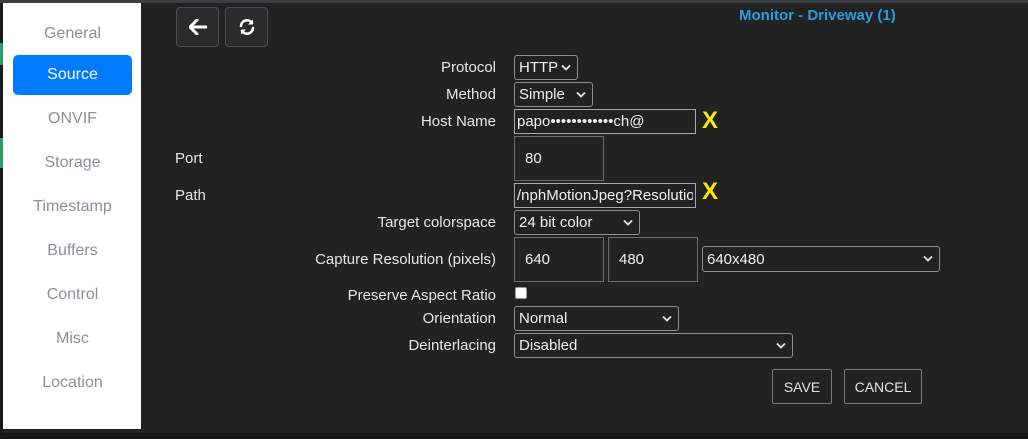  I want to click on sidebar-item-misc: Misc, so click(72, 339).